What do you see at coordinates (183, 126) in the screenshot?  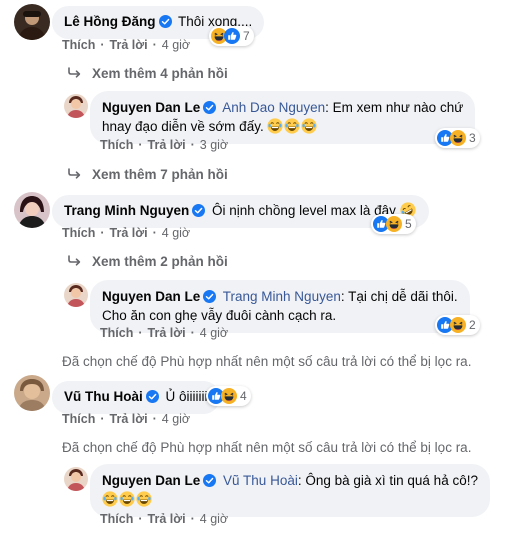 I see `reply-text: hnay đạo diễn về sớm đấy.` at bounding box center [183, 126].